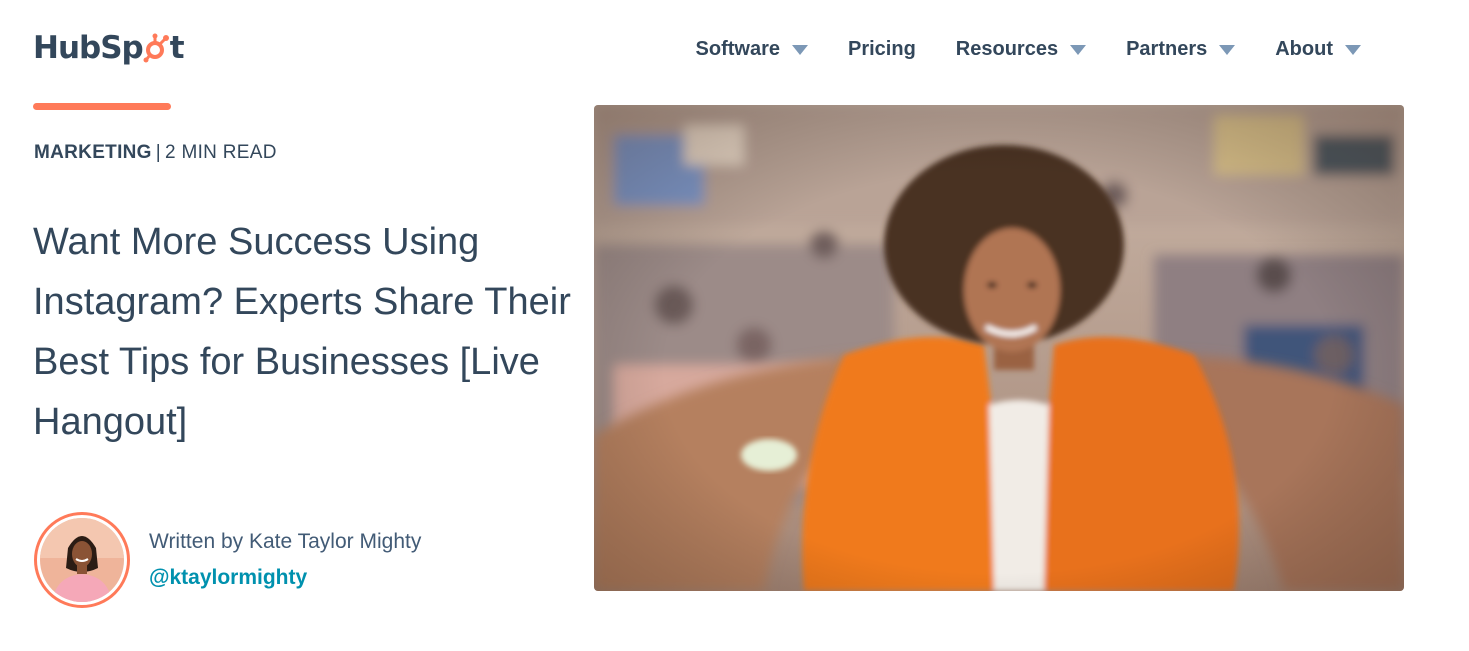 The width and height of the screenshot is (1469, 651). Describe the element at coordinates (82, 560) in the screenshot. I see `author-avatar` at that location.